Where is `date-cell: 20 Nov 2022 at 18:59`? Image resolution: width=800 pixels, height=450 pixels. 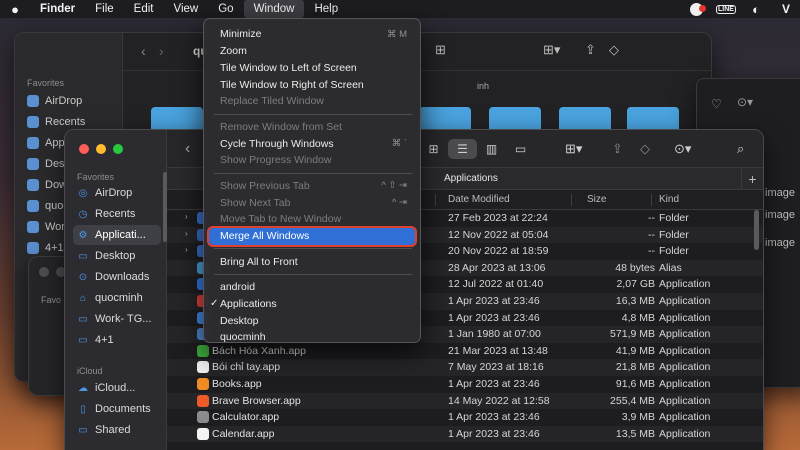 date-cell: 20 Nov 2022 at 18:59 is located at coordinates (498, 251).